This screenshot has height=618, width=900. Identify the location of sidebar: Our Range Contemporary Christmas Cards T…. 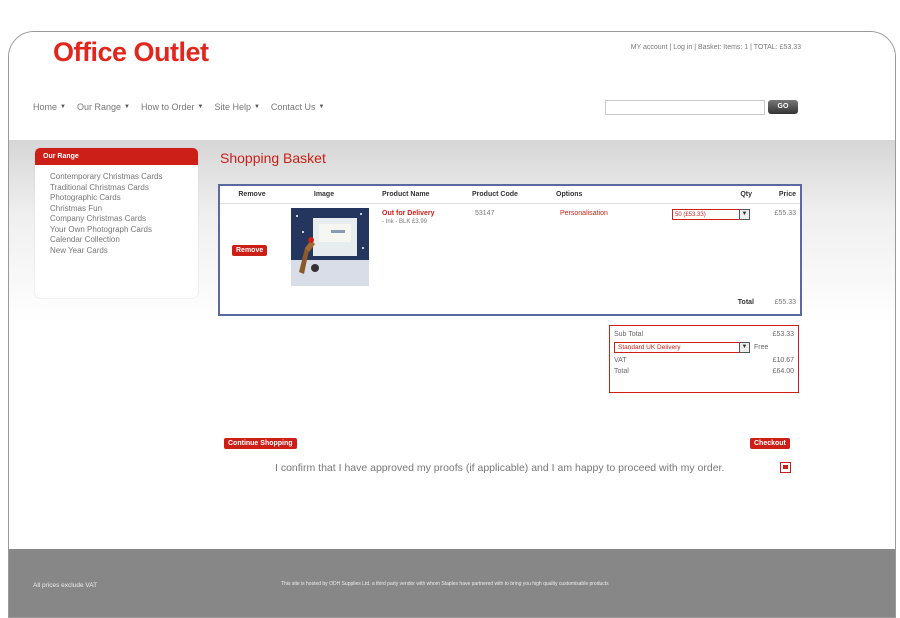
(116, 223).